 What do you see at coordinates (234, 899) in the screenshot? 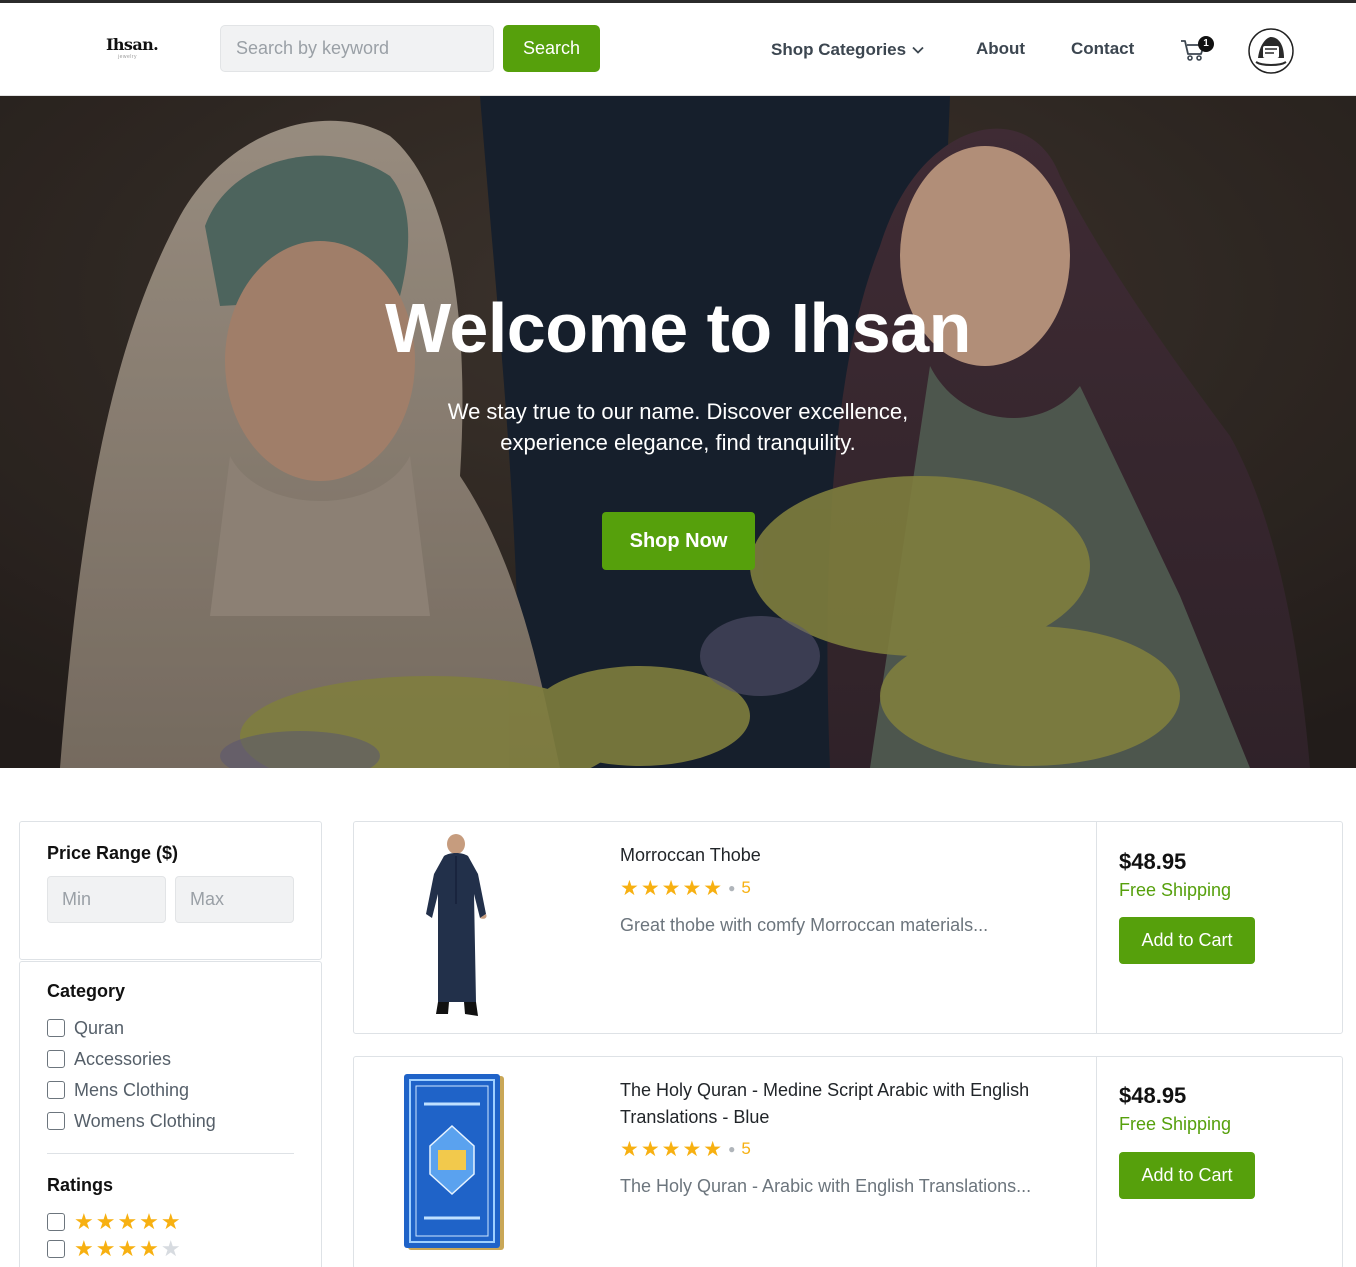
I see `price-max-input` at bounding box center [234, 899].